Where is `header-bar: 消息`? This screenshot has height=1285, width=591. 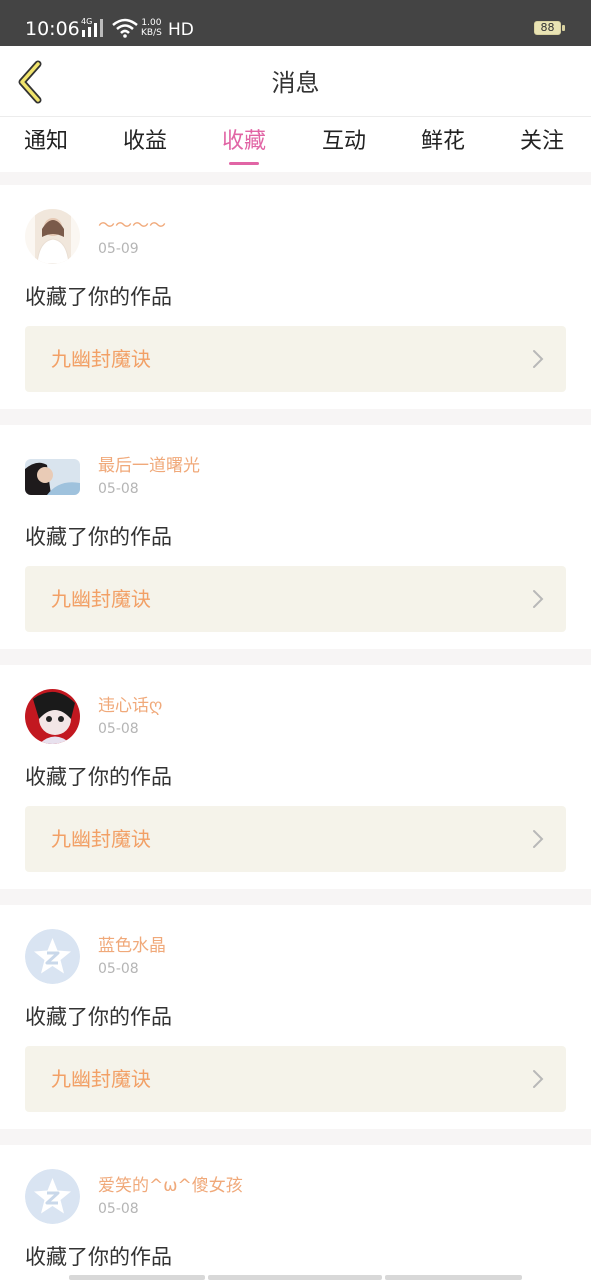
header-bar: 消息 is located at coordinates (295, 81).